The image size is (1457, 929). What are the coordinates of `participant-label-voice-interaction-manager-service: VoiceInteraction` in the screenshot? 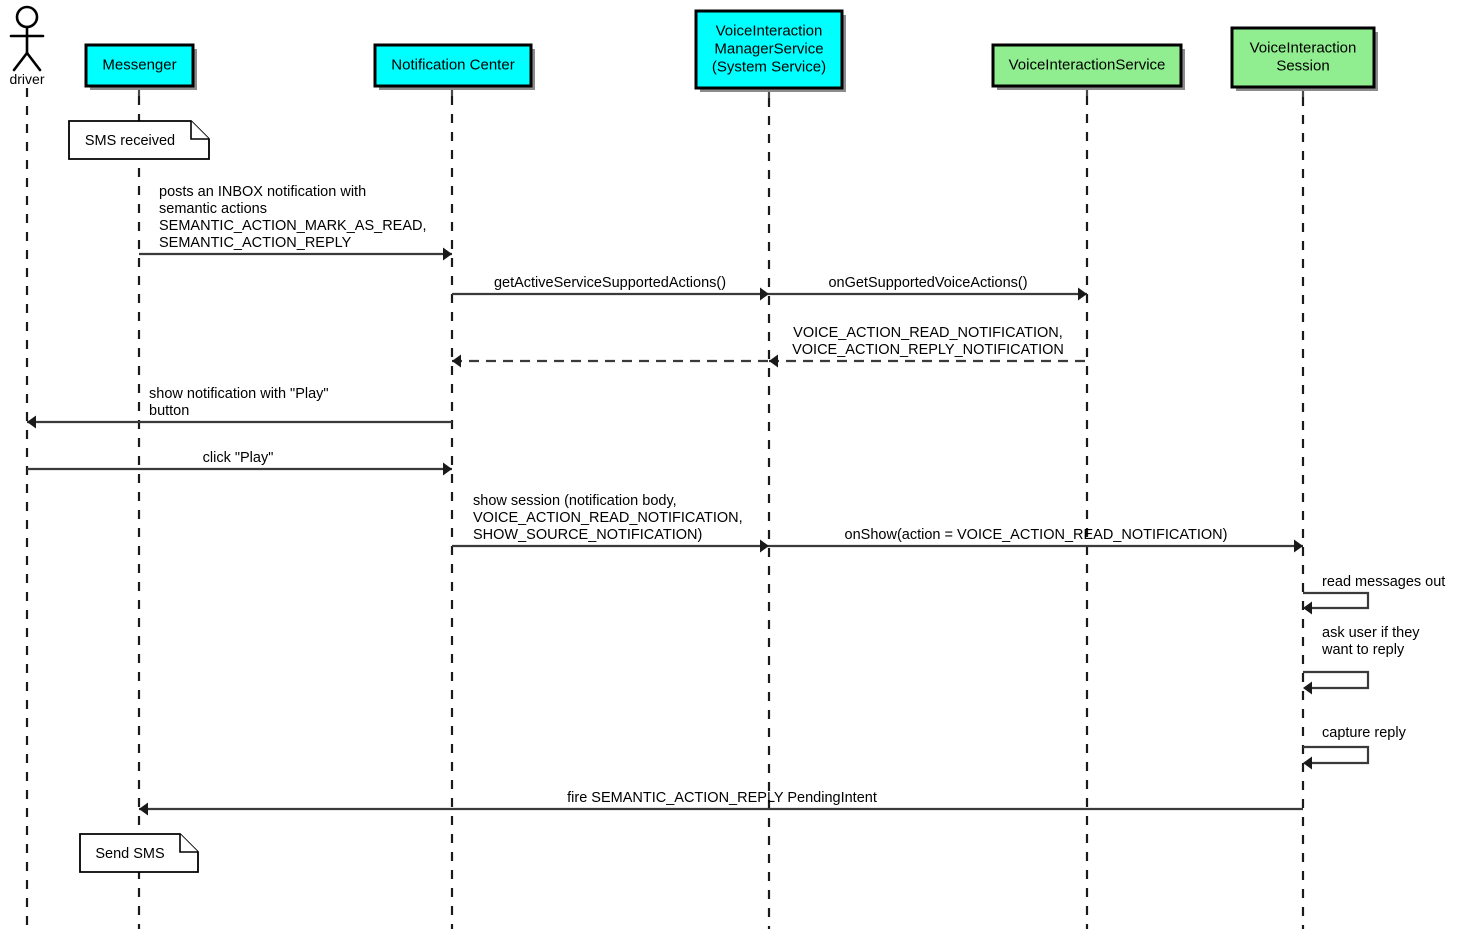 It's located at (769, 30).